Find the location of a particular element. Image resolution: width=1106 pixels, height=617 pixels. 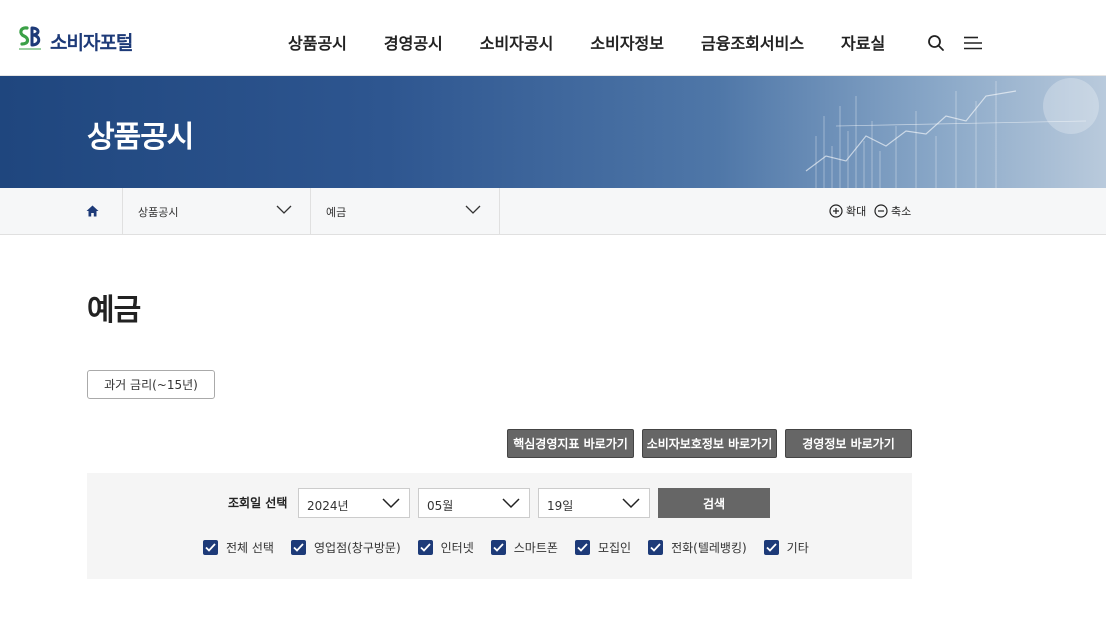

breadcrumb: 상품공시 예금 확대 축소 is located at coordinates (553, 211).